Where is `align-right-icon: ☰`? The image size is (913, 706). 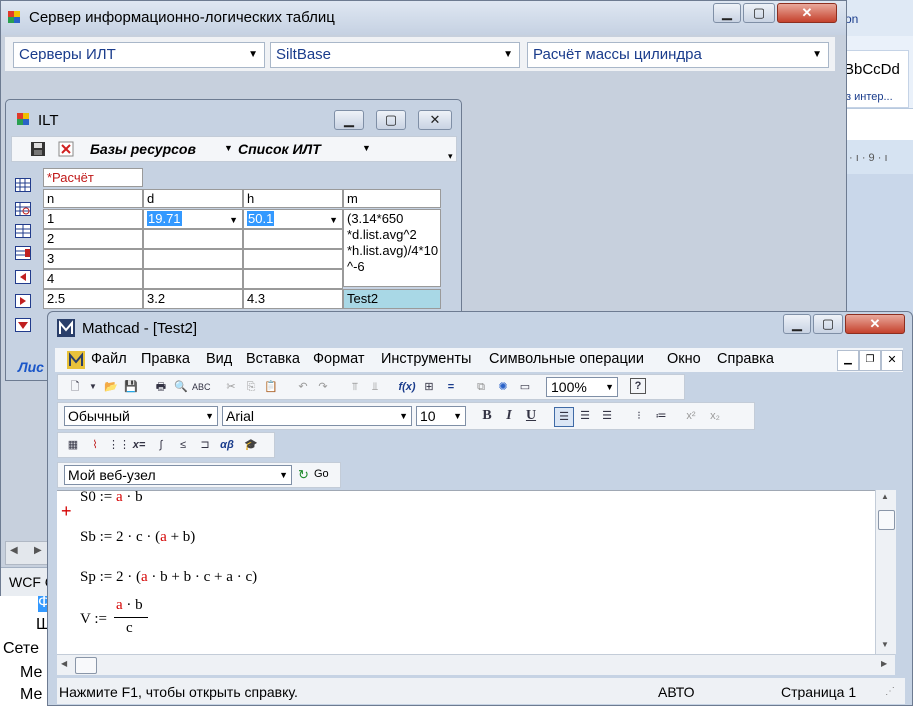
align-right-icon: ☰ is located at coordinates (607, 416).